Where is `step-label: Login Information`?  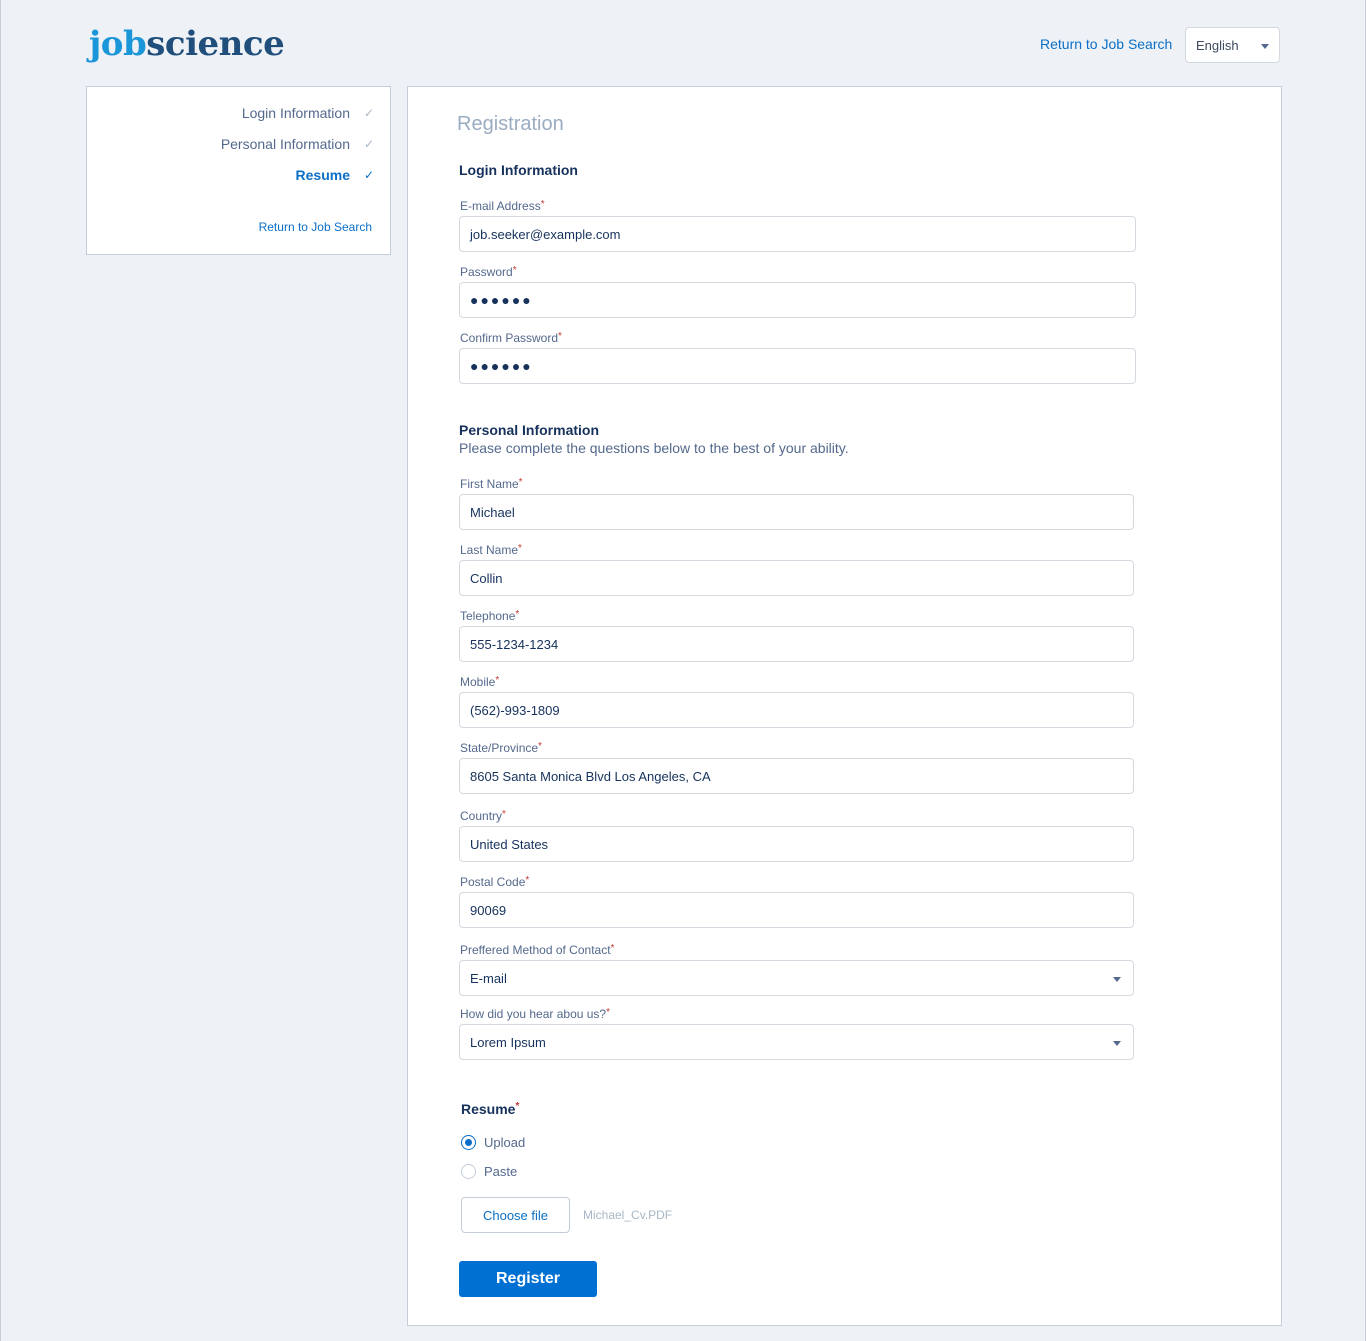 step-label: Login Information is located at coordinates (295, 113).